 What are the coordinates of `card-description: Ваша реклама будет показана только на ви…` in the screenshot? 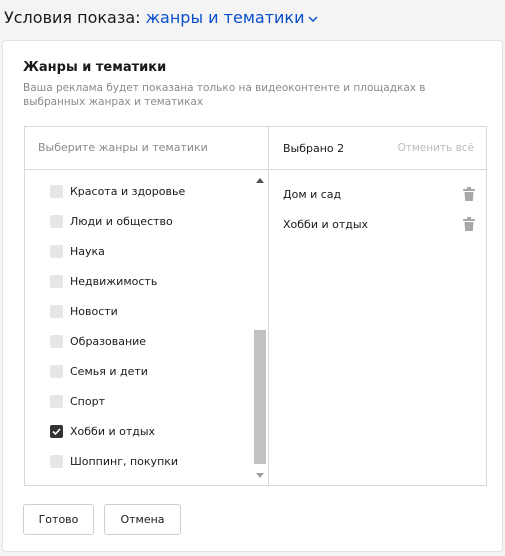 It's located at (224, 95).